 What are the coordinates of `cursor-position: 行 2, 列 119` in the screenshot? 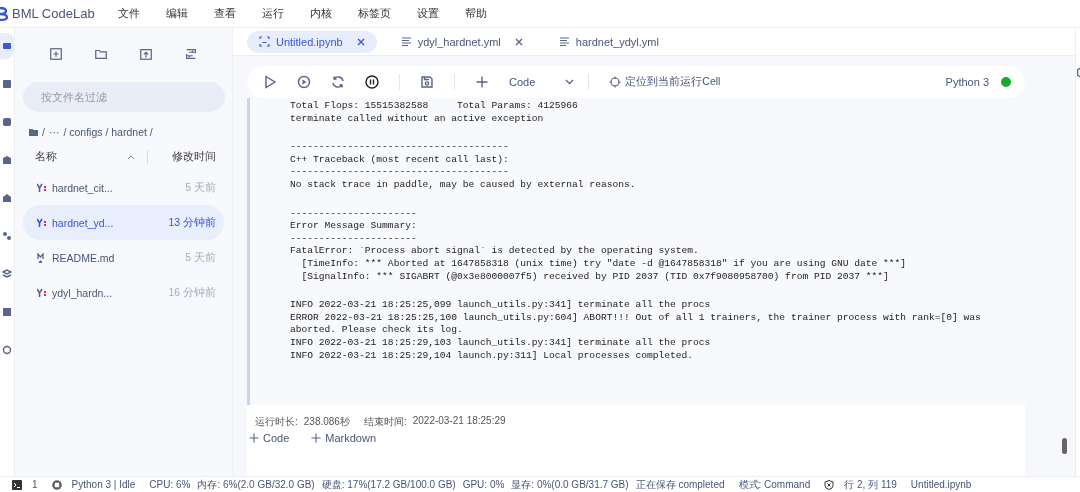 It's located at (870, 484).